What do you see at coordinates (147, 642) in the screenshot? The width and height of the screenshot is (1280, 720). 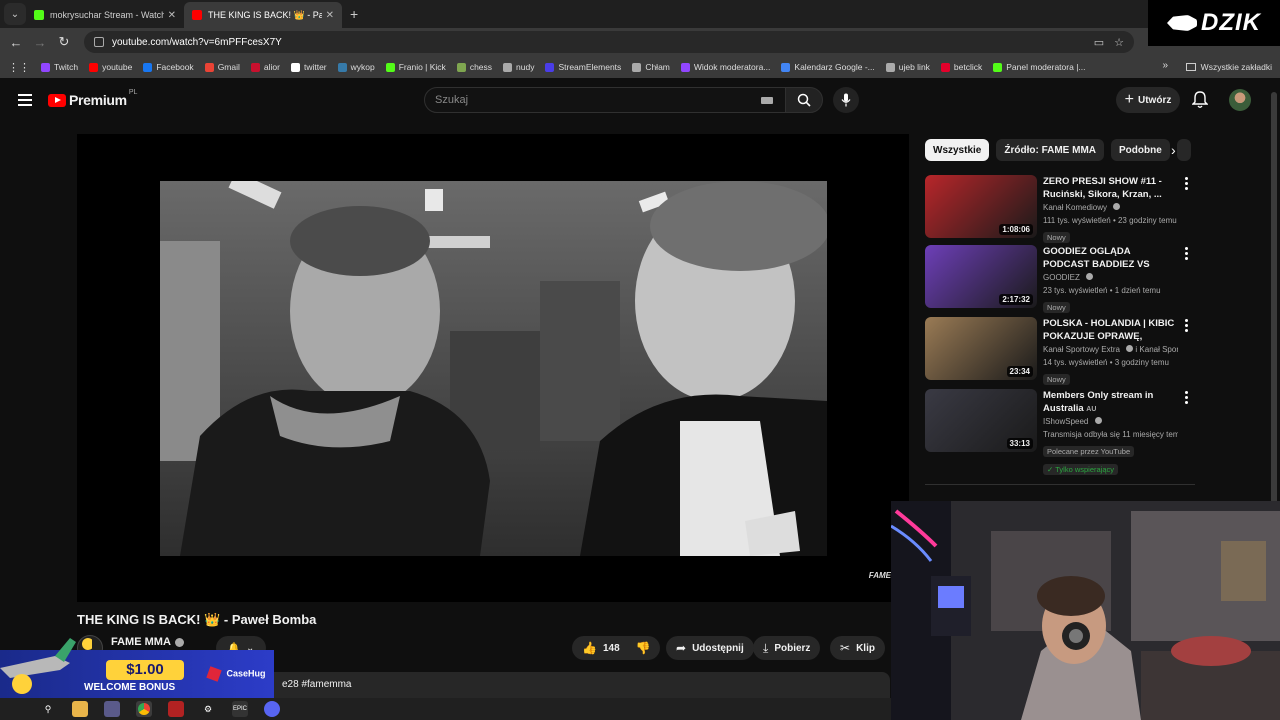 I see `channel-name: FAME MMA` at bounding box center [147, 642].